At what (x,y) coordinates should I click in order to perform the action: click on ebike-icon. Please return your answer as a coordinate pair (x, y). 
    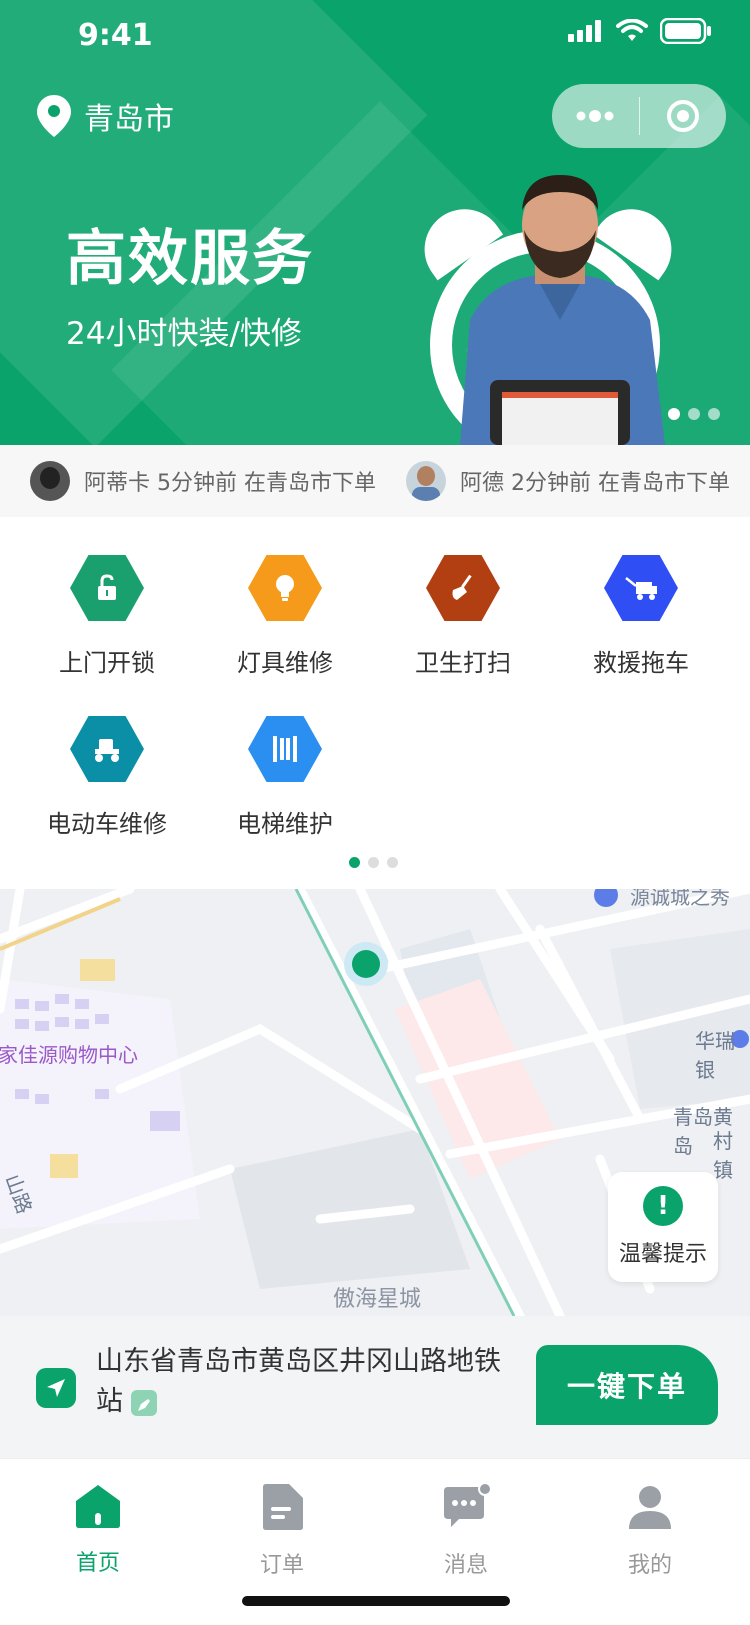
    Looking at the image, I should click on (107, 750).